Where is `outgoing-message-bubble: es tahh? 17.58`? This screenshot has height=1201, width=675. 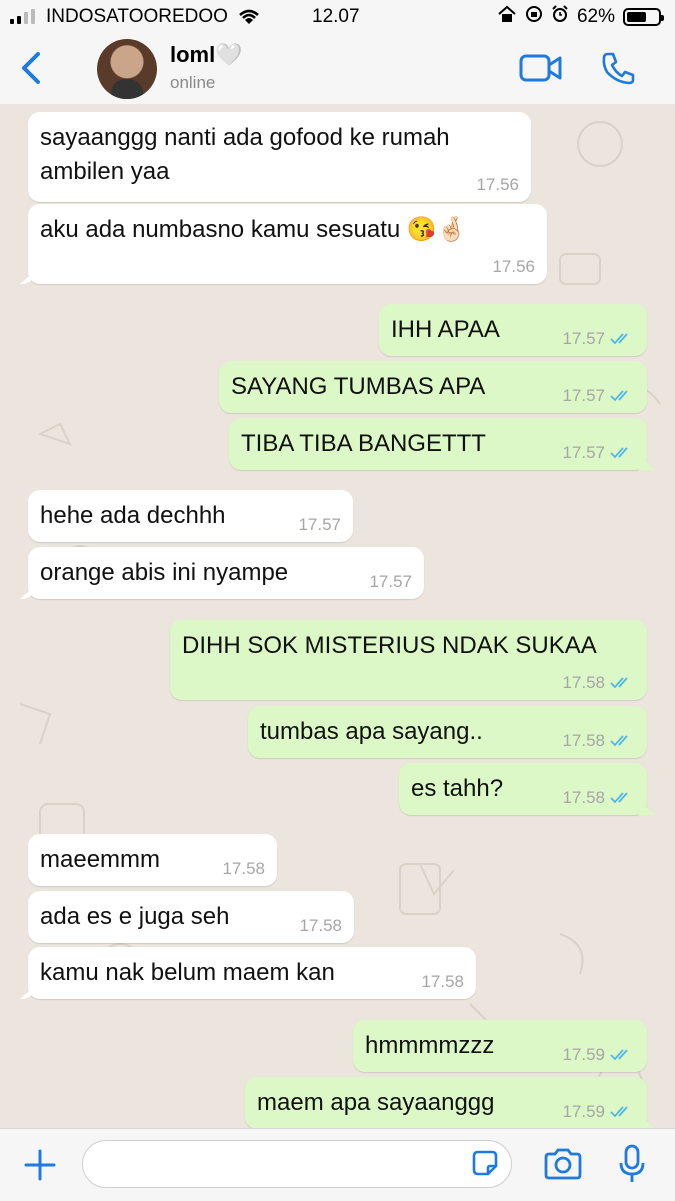
outgoing-message-bubble: es tahh? 17.58 is located at coordinates (523, 789).